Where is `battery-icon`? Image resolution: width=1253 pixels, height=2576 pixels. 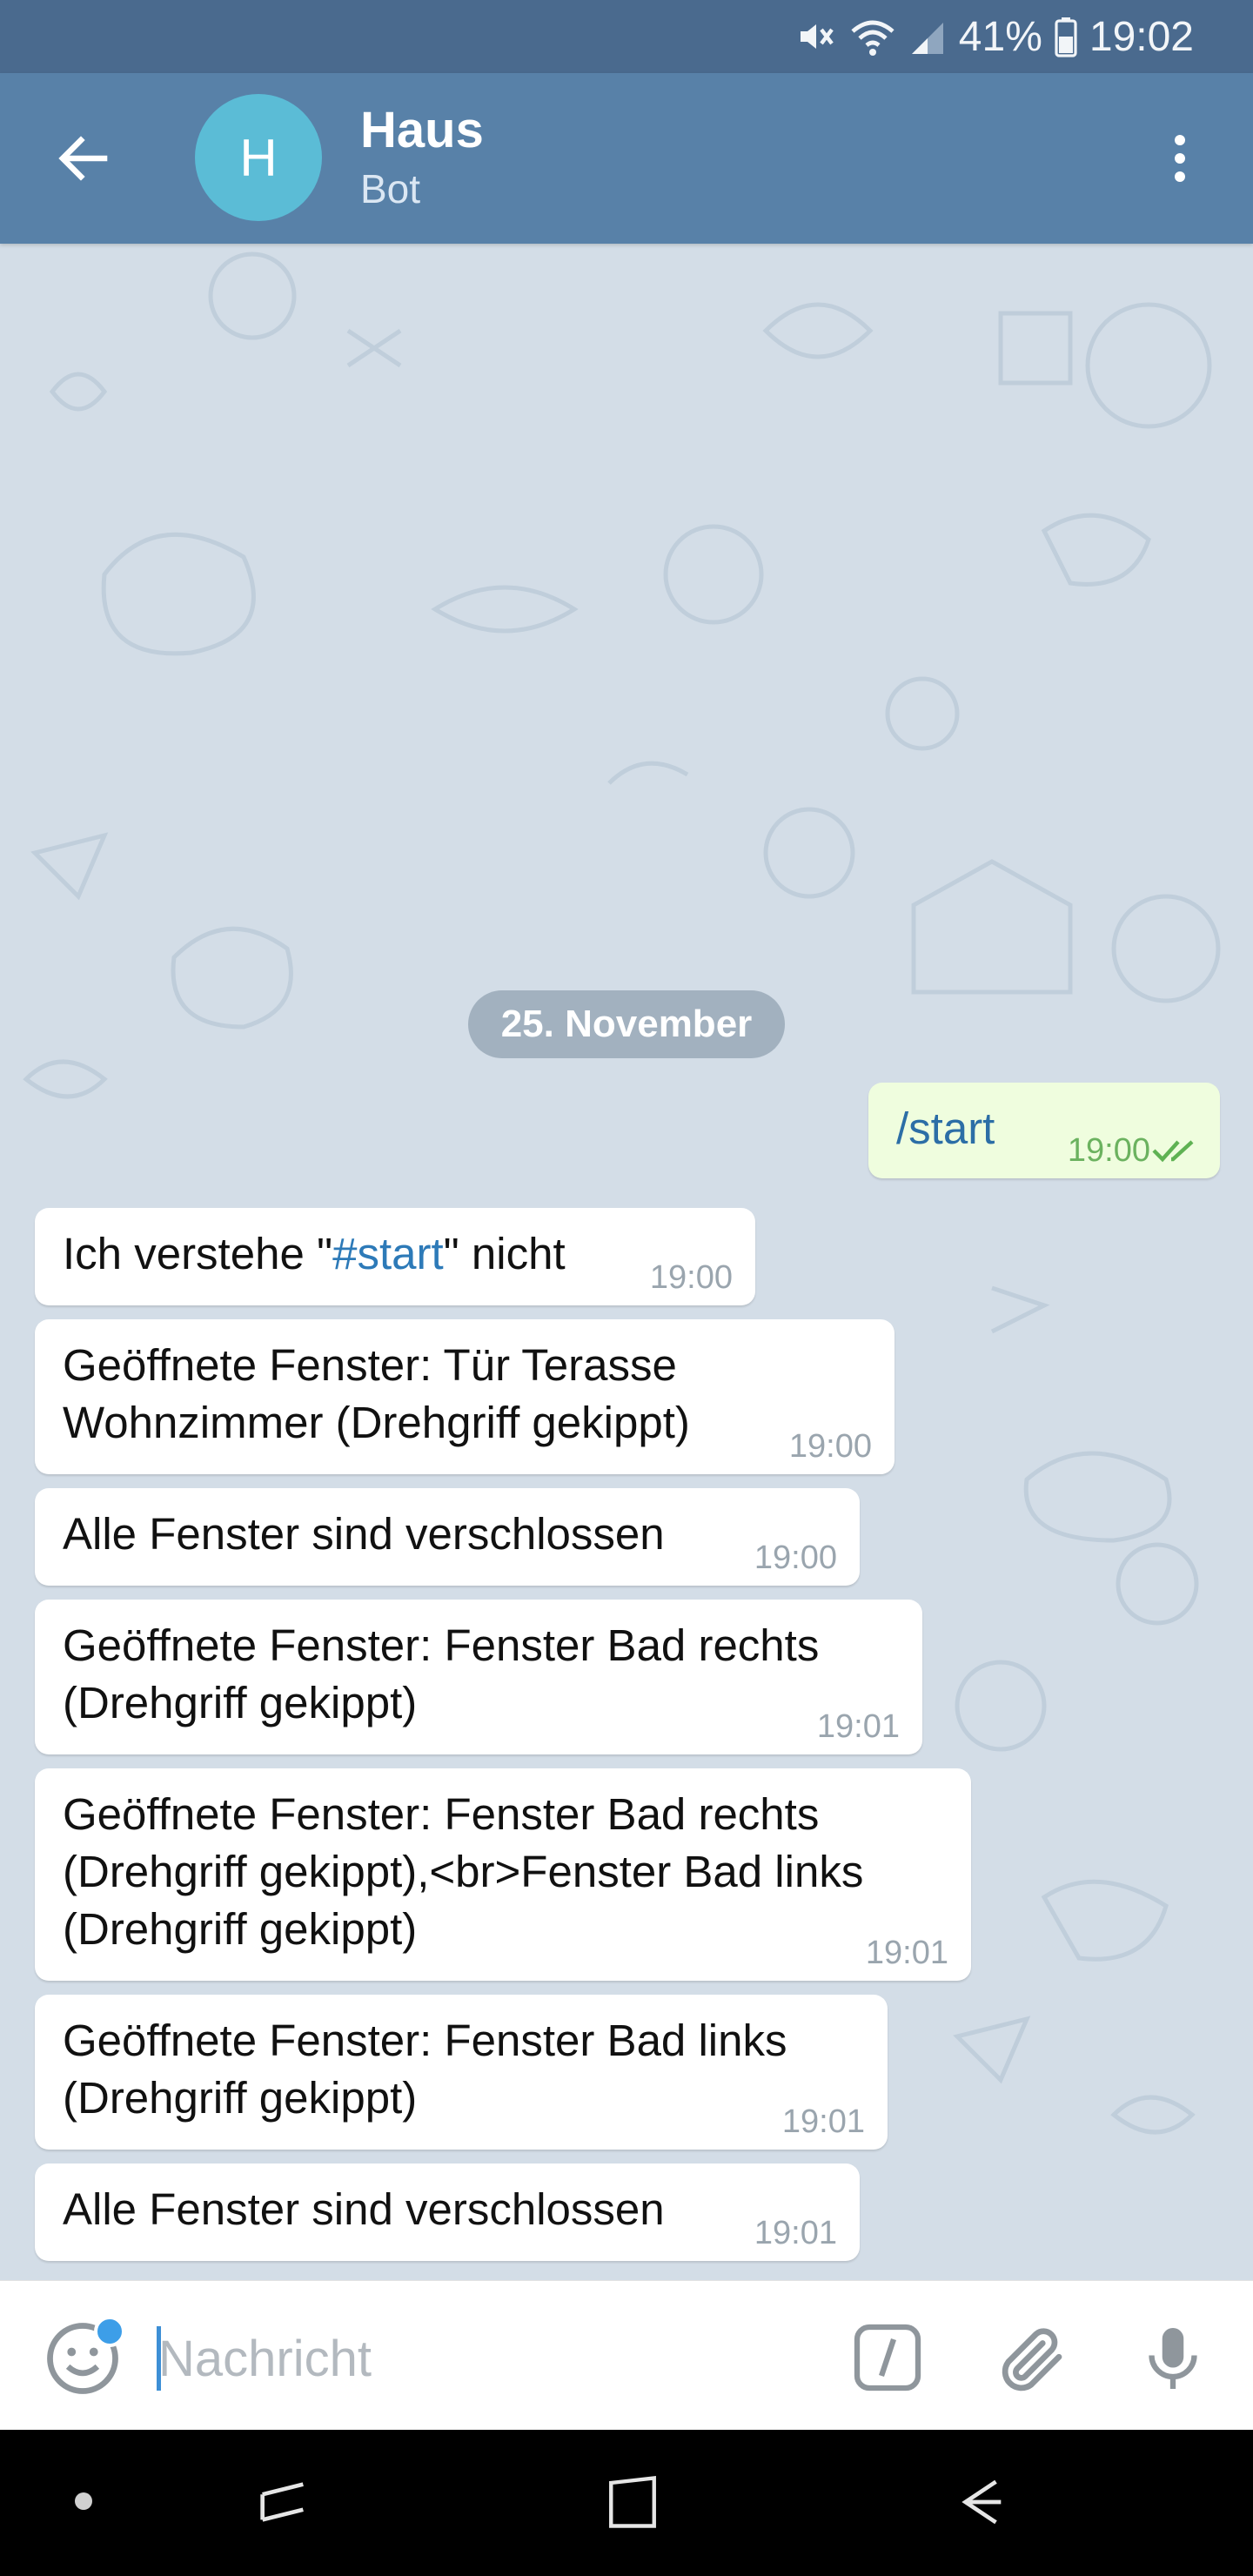
battery-icon is located at coordinates (1066, 37).